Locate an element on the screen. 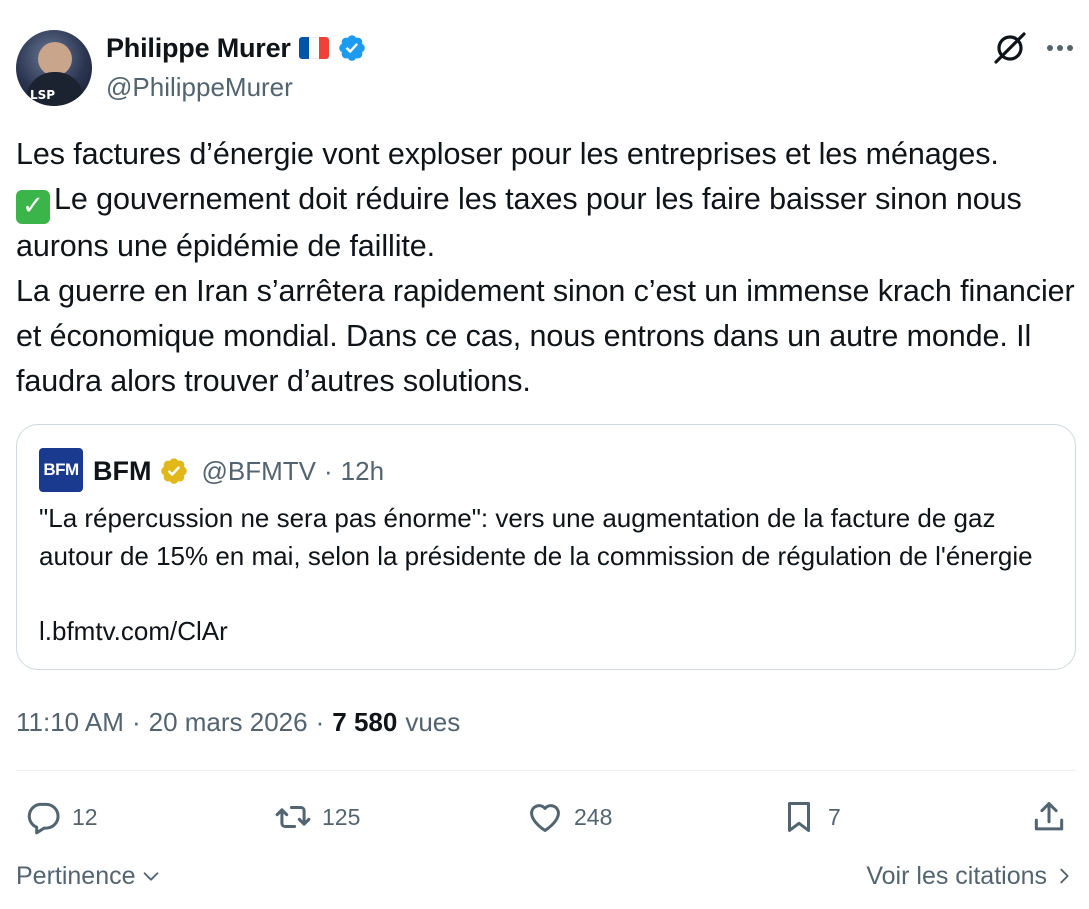 The image size is (1089, 909). like-count: 248 is located at coordinates (593, 816).